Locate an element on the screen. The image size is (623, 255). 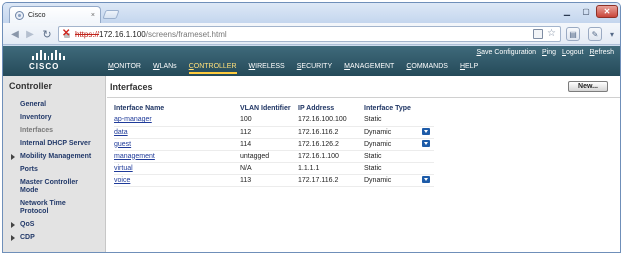
ip-cell: 172.16.126.2 is located at coordinates (331, 144).